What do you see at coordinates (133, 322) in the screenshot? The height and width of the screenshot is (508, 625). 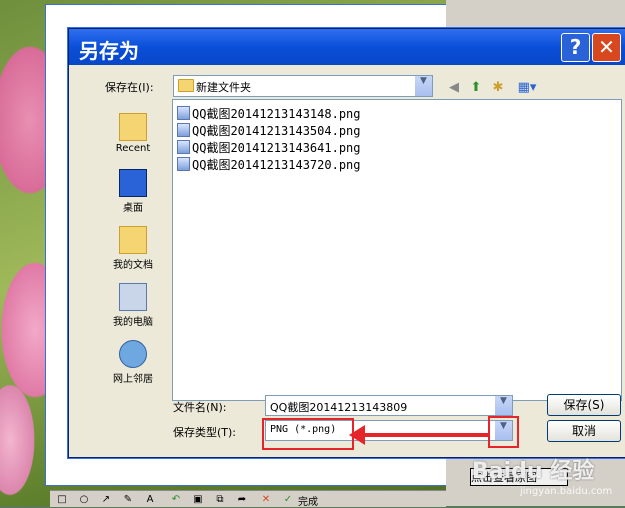 I see `place-label: 我的电脑` at bounding box center [133, 322].